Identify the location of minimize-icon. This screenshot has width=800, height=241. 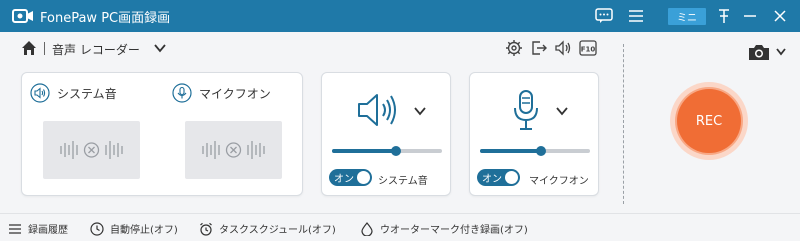
(750, 16).